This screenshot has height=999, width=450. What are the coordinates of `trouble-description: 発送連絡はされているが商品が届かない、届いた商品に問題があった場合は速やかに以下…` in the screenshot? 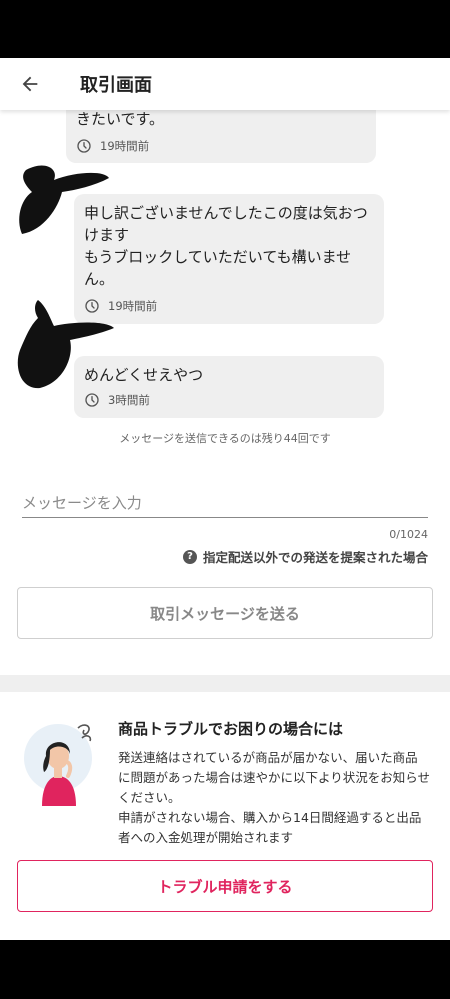 It's located at (274, 797).